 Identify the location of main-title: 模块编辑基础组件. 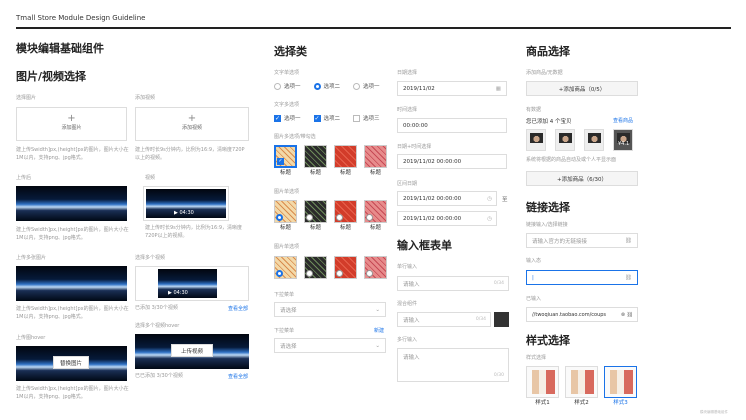
(60, 48).